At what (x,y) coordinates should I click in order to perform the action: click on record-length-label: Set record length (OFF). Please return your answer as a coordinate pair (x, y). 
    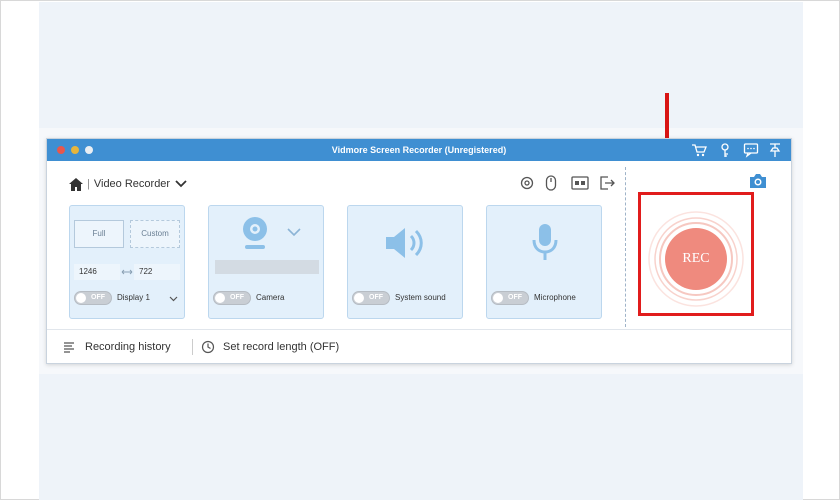
    Looking at the image, I should click on (281, 347).